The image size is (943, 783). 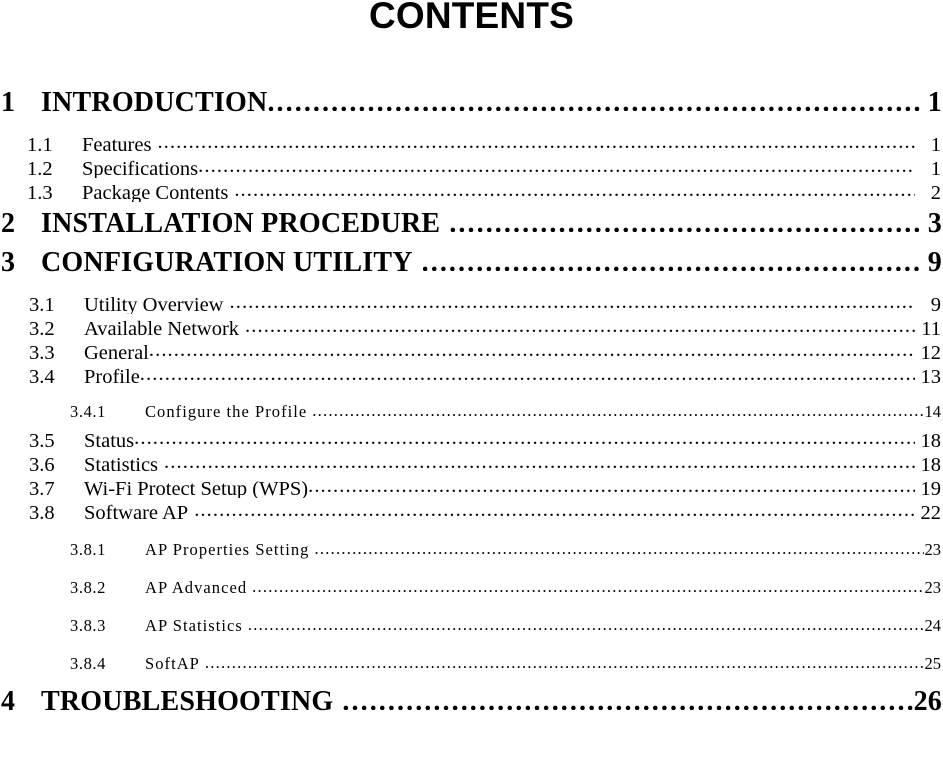 What do you see at coordinates (40, 144) in the screenshot?
I see `toc-entry-number: 1.1` at bounding box center [40, 144].